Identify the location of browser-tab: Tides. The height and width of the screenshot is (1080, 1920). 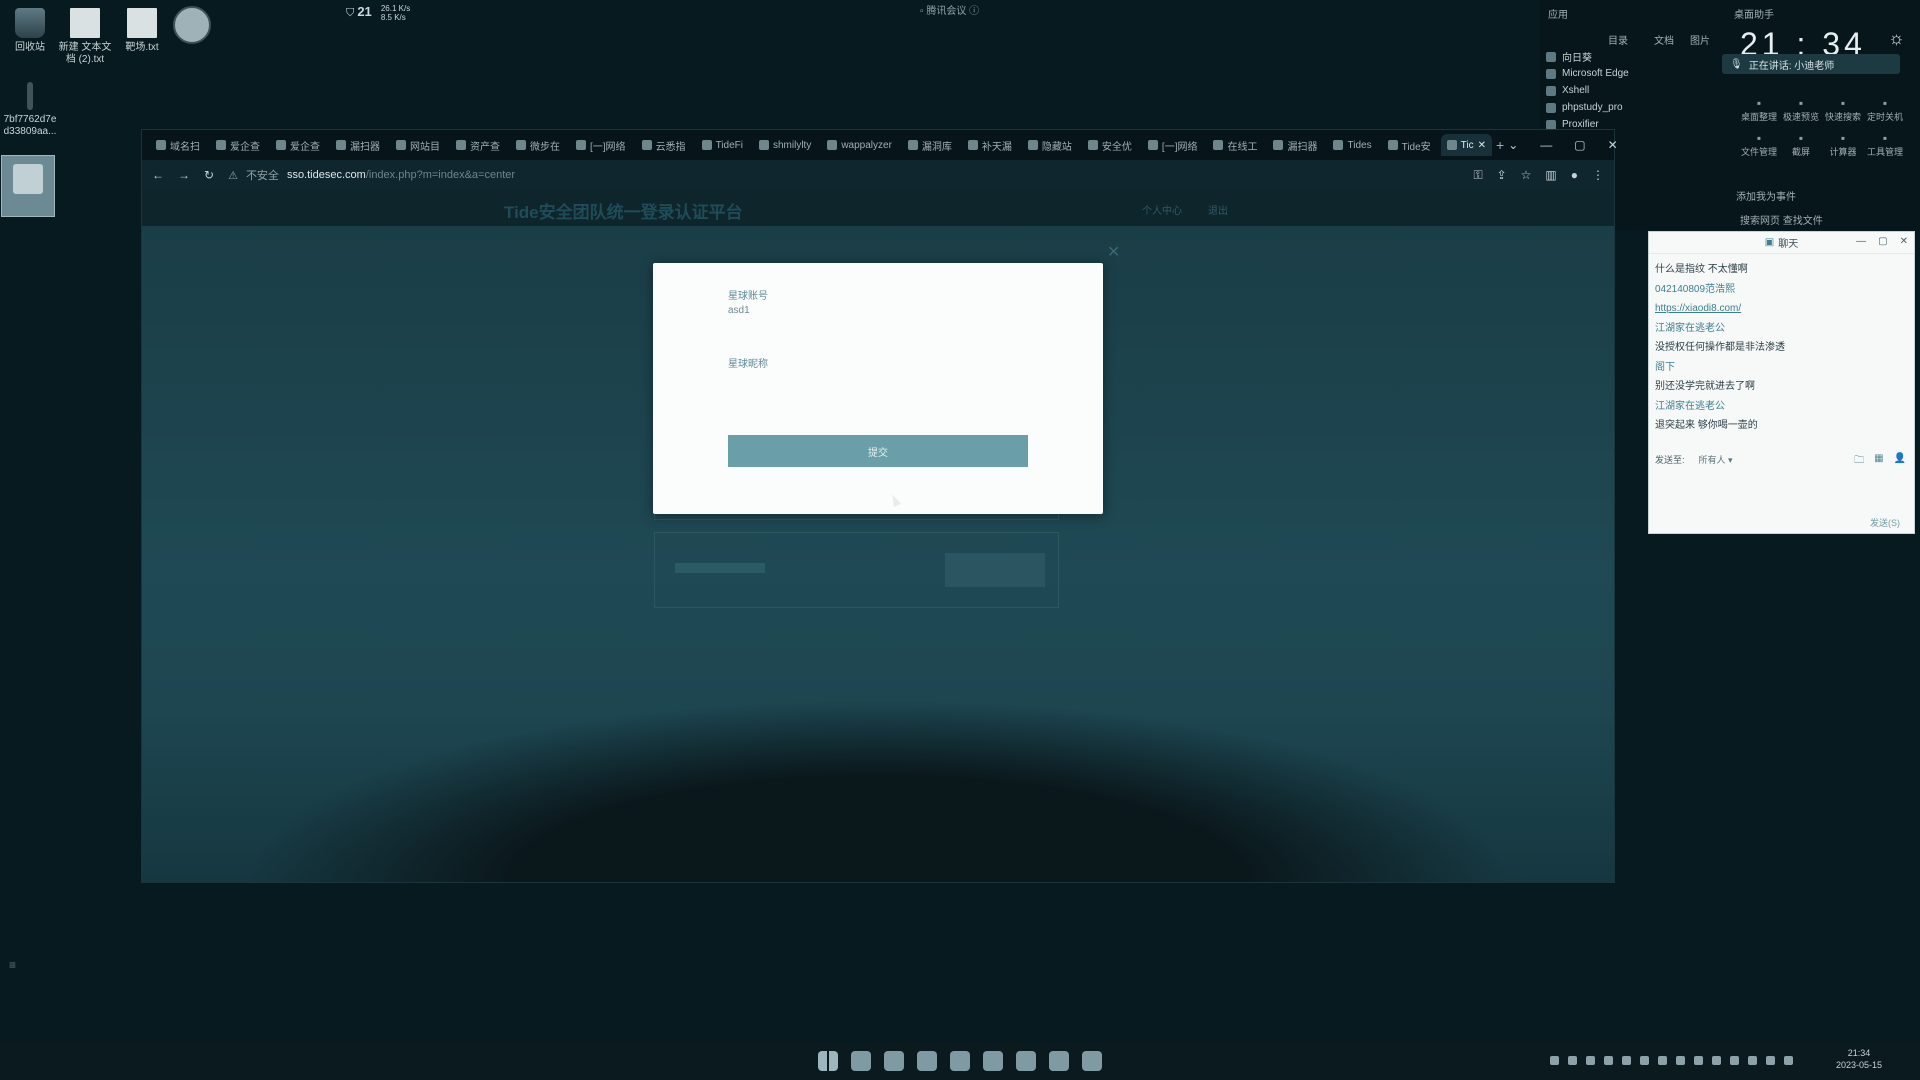
(1352, 145).